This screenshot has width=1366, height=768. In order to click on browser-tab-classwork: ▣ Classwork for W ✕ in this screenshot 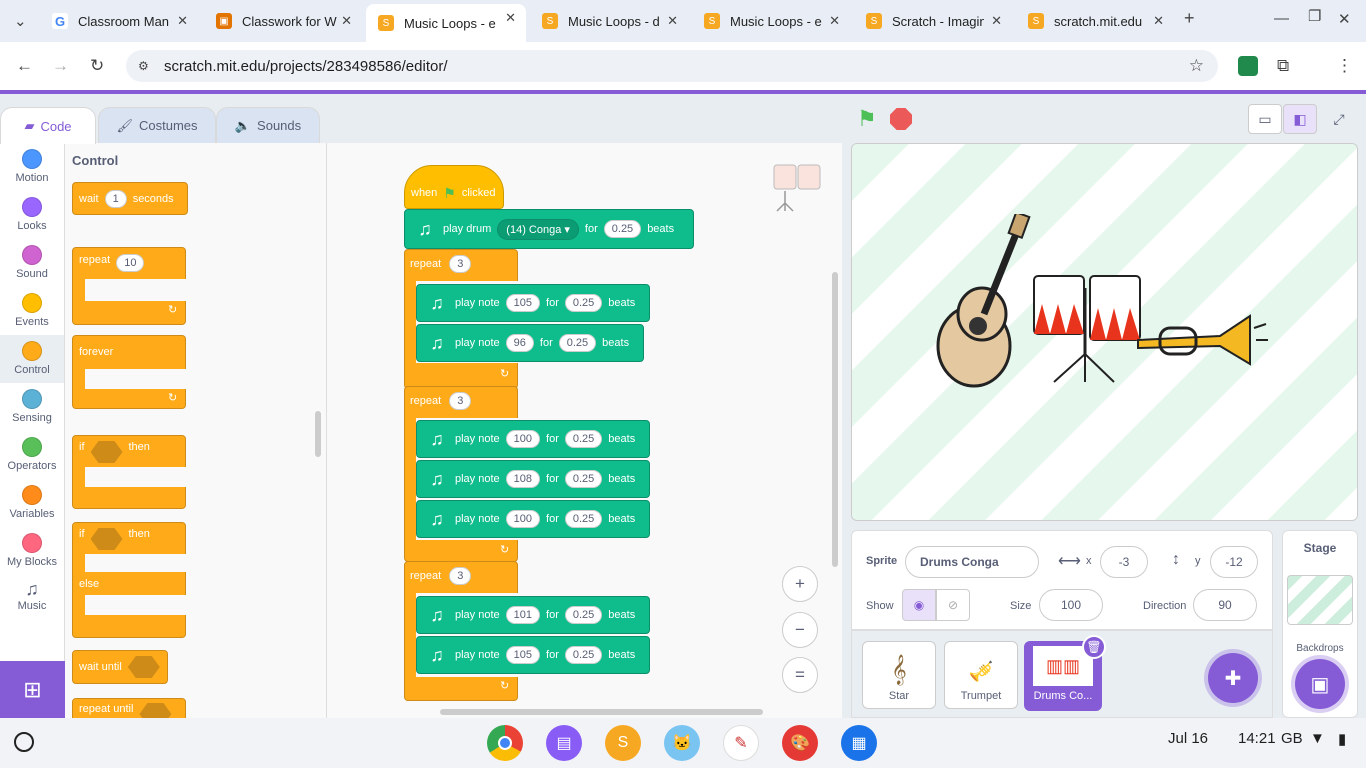, I will do `click(283, 21)`.